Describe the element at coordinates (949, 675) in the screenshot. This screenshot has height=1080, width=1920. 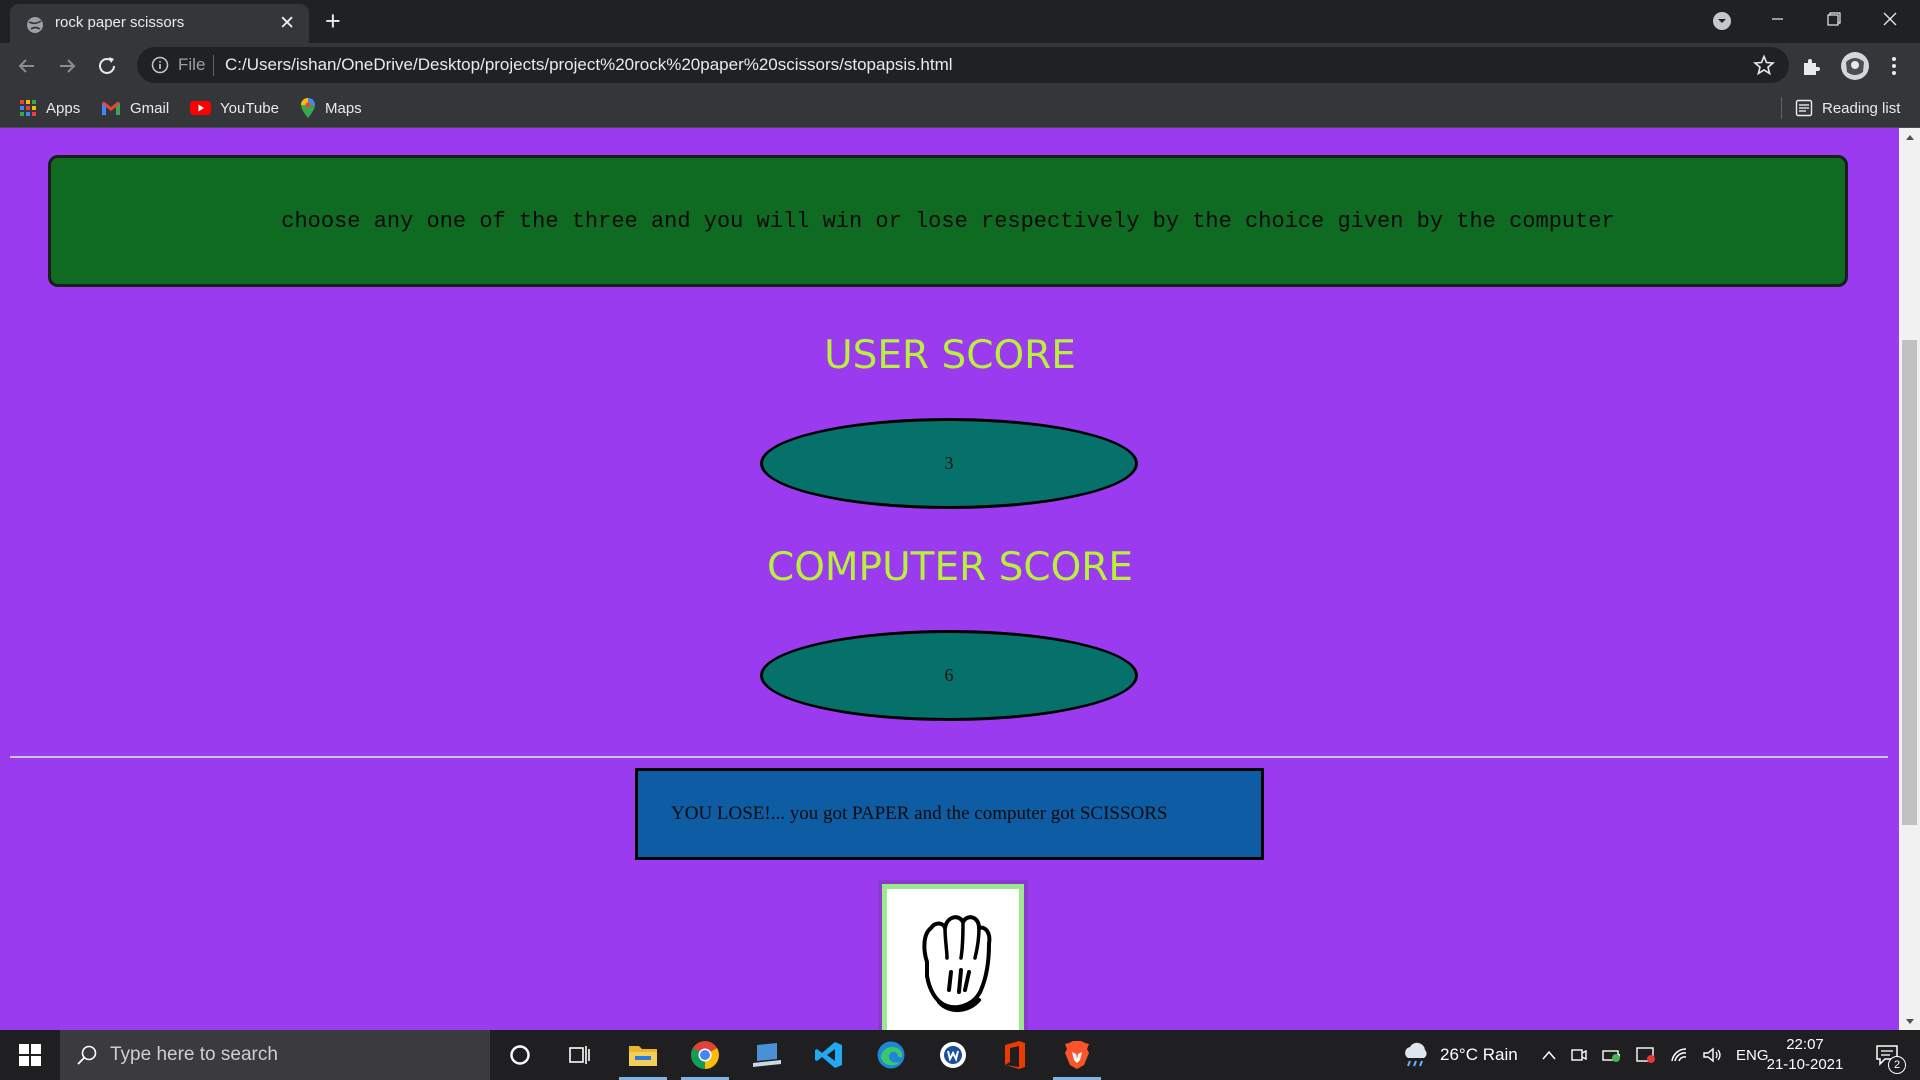
I see `computer-score-value: 6` at that location.